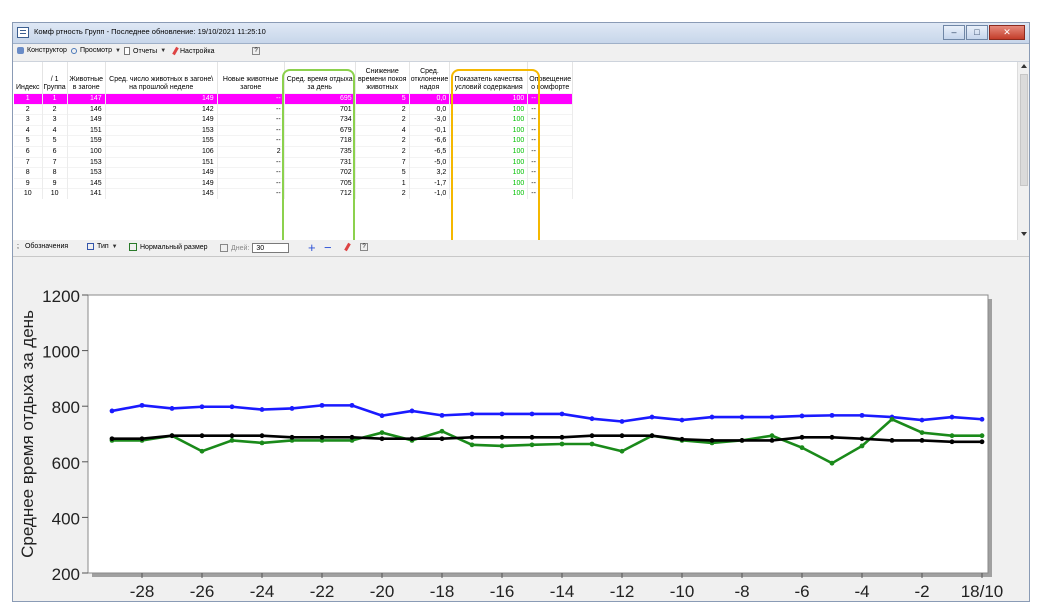 The width and height of the screenshot is (1050, 602). I want to click on legend-button: ; Обозначения, so click(42, 246).